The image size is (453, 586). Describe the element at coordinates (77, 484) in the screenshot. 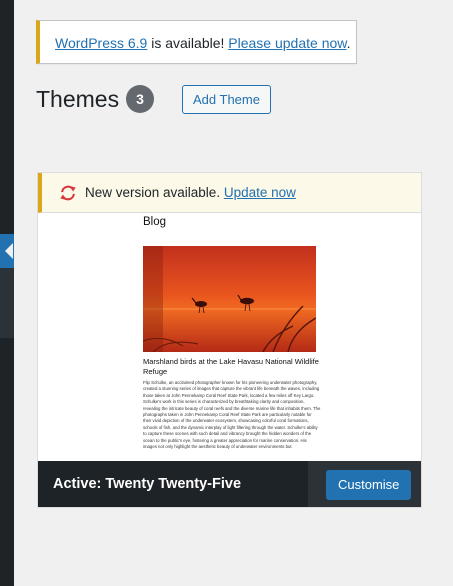

I see `active-label: Active:` at that location.